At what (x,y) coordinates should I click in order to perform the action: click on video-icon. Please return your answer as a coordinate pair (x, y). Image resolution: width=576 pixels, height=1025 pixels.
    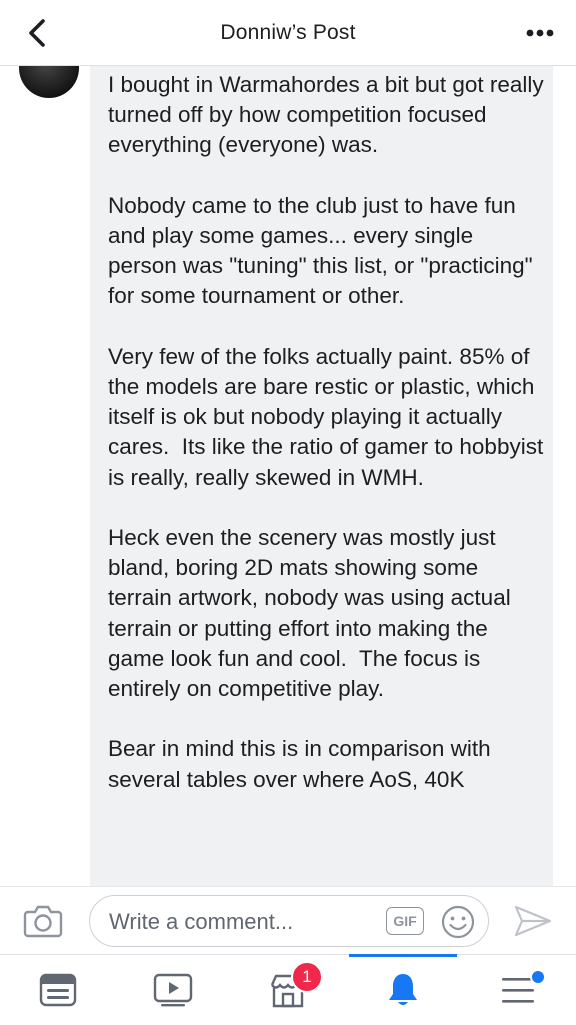
    Looking at the image, I should click on (173, 990).